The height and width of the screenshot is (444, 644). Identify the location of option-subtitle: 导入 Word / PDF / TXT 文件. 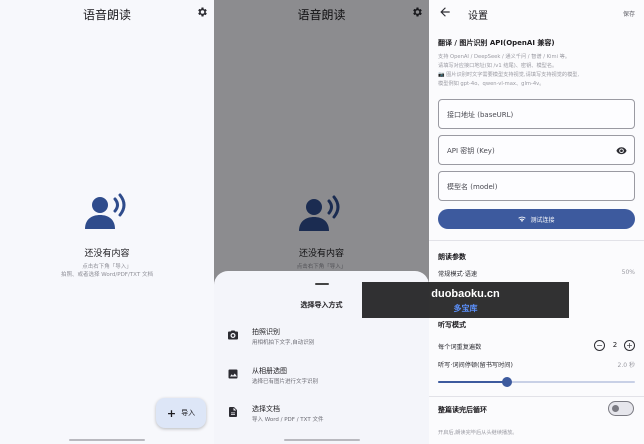
(288, 420).